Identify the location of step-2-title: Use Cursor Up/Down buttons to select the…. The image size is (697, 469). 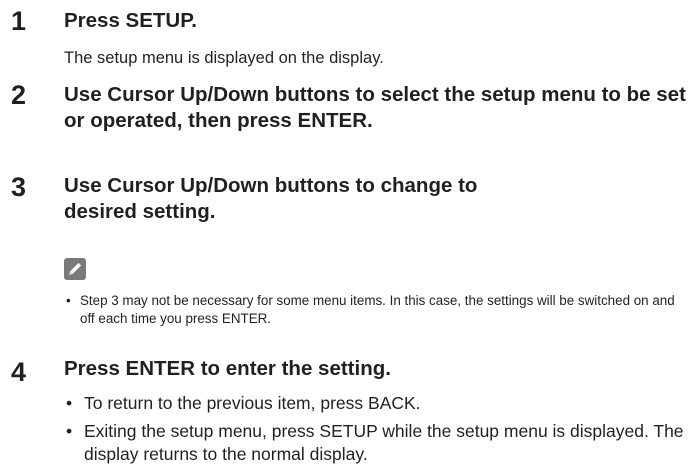
(375, 107).